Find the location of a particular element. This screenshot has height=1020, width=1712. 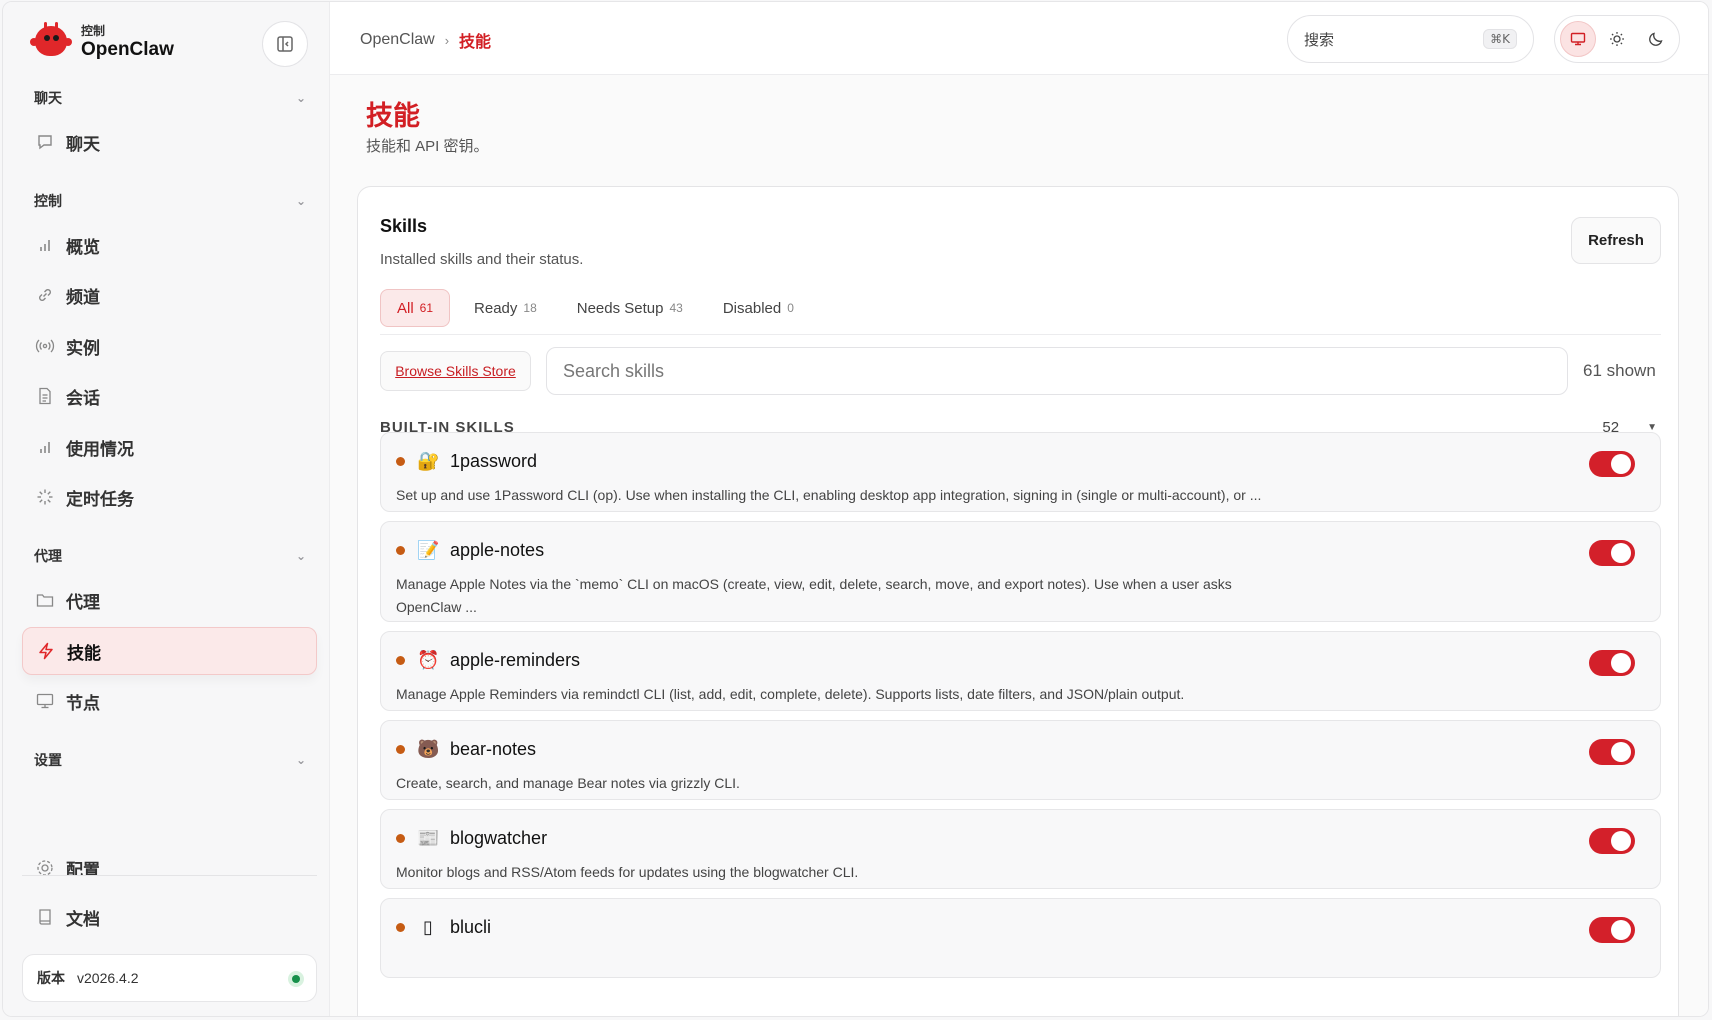

skill-emoji-icon: 📰 is located at coordinates (428, 838).